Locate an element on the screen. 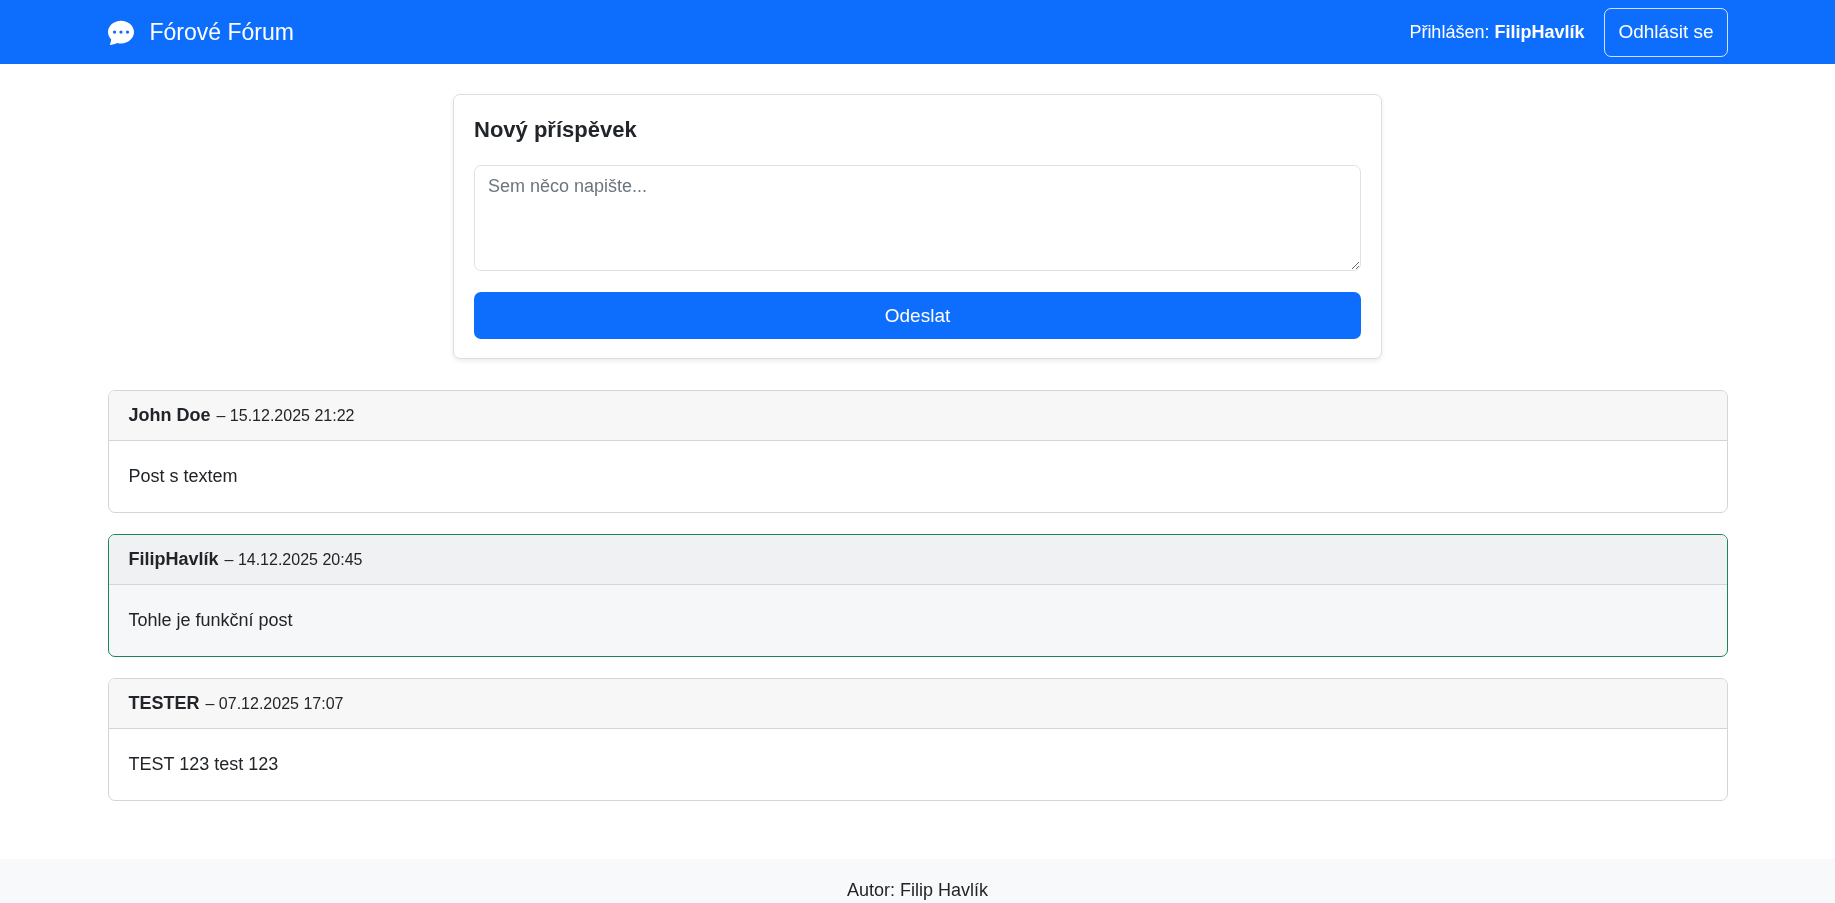 This screenshot has width=1835, height=903. logout-button: Odhlásit se is located at coordinates (1666, 32).